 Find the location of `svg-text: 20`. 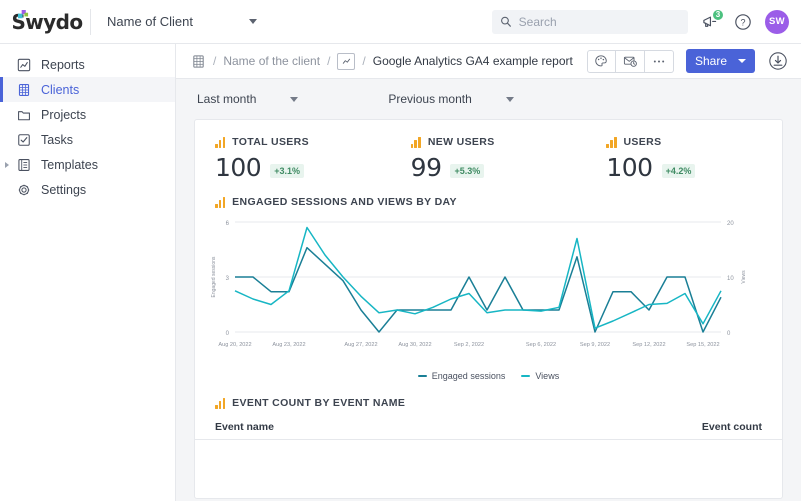

svg-text: 20 is located at coordinates (730, 224).